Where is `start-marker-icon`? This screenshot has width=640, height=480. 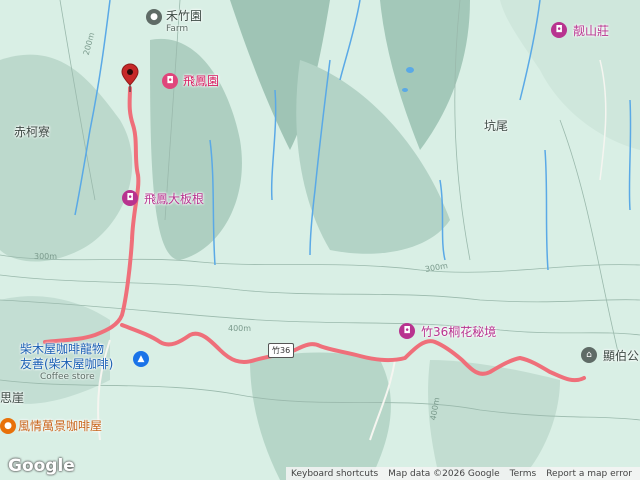 start-marker-icon is located at coordinates (130, 78).